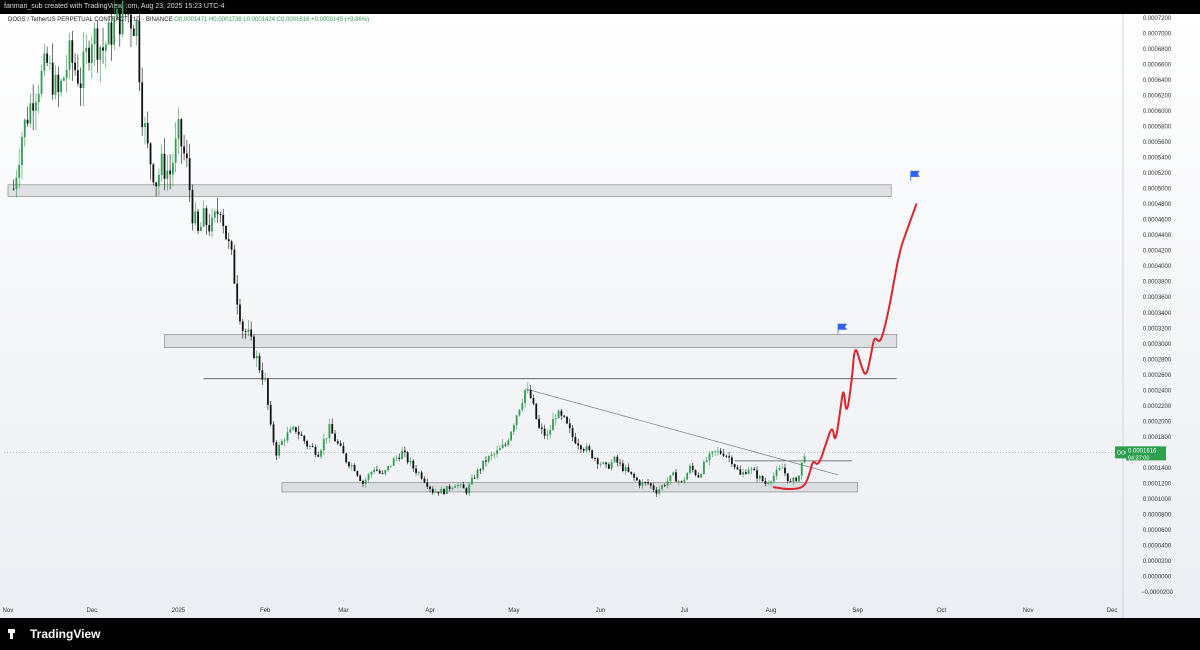 Image resolution: width=1200 pixels, height=650 pixels. Describe the element at coordinates (1157, 360) in the screenshot. I see `y-tick-label: 0.0002800` at that location.